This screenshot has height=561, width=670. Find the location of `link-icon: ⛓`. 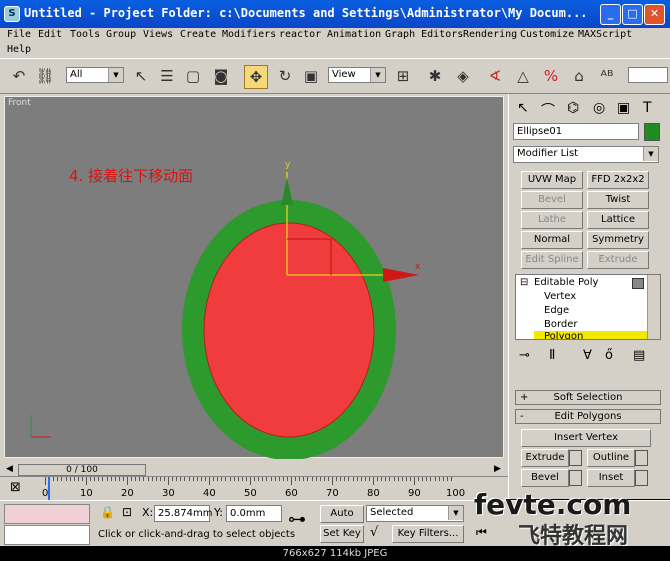

link-icon: ⛓ is located at coordinates (45, 76).